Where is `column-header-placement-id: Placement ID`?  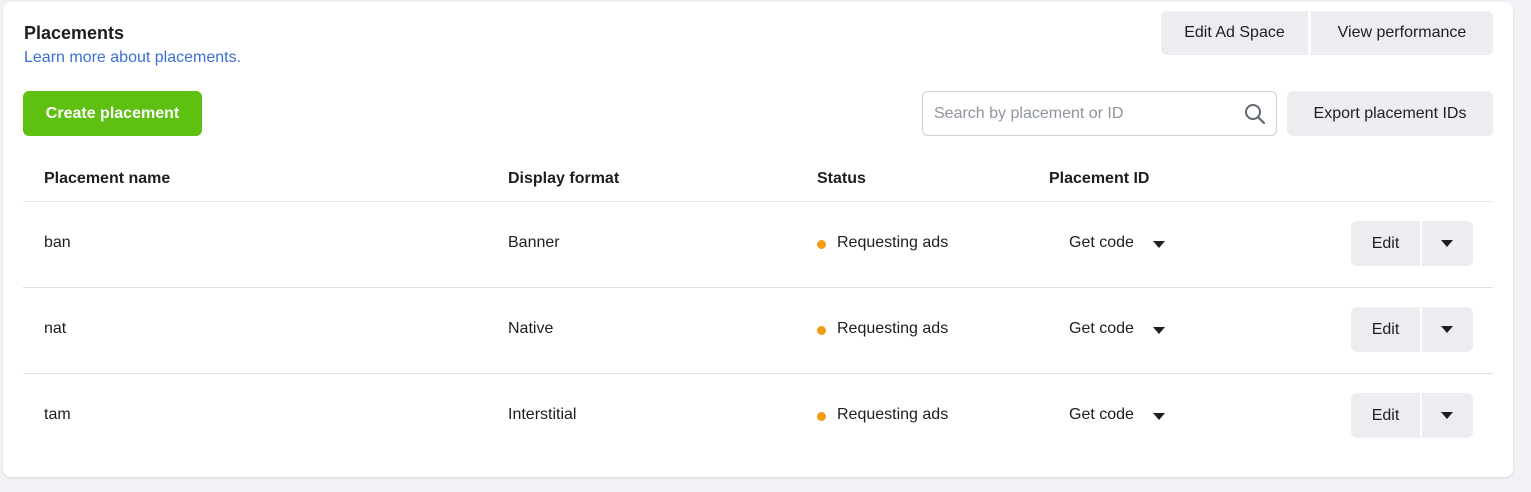
column-header-placement-id: Placement ID is located at coordinates (1099, 178).